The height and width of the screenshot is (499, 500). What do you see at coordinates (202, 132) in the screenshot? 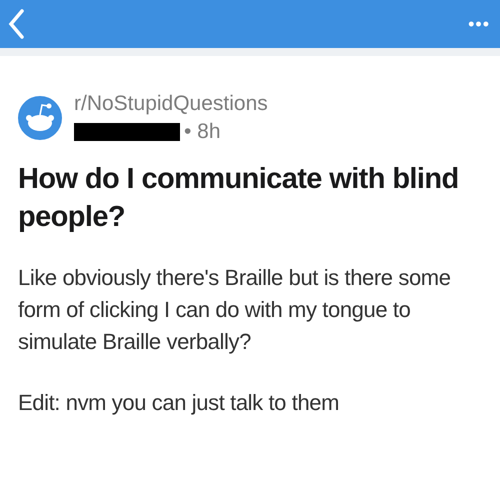
I see `post-age: • 8h` at bounding box center [202, 132].